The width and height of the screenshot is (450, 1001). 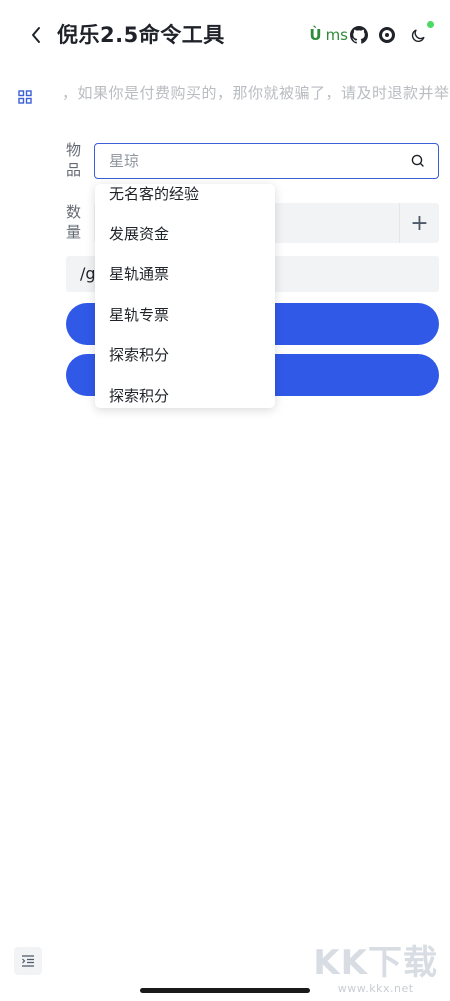 I want to click on watermark-logo: KK下载 www.kkx.net, so click(x=375, y=969).